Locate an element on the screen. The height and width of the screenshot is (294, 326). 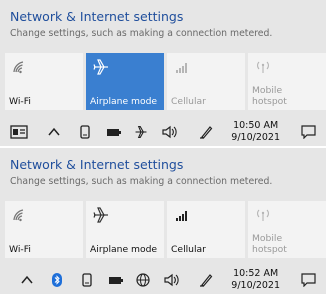
globe-icon is located at coordinates (143, 279).